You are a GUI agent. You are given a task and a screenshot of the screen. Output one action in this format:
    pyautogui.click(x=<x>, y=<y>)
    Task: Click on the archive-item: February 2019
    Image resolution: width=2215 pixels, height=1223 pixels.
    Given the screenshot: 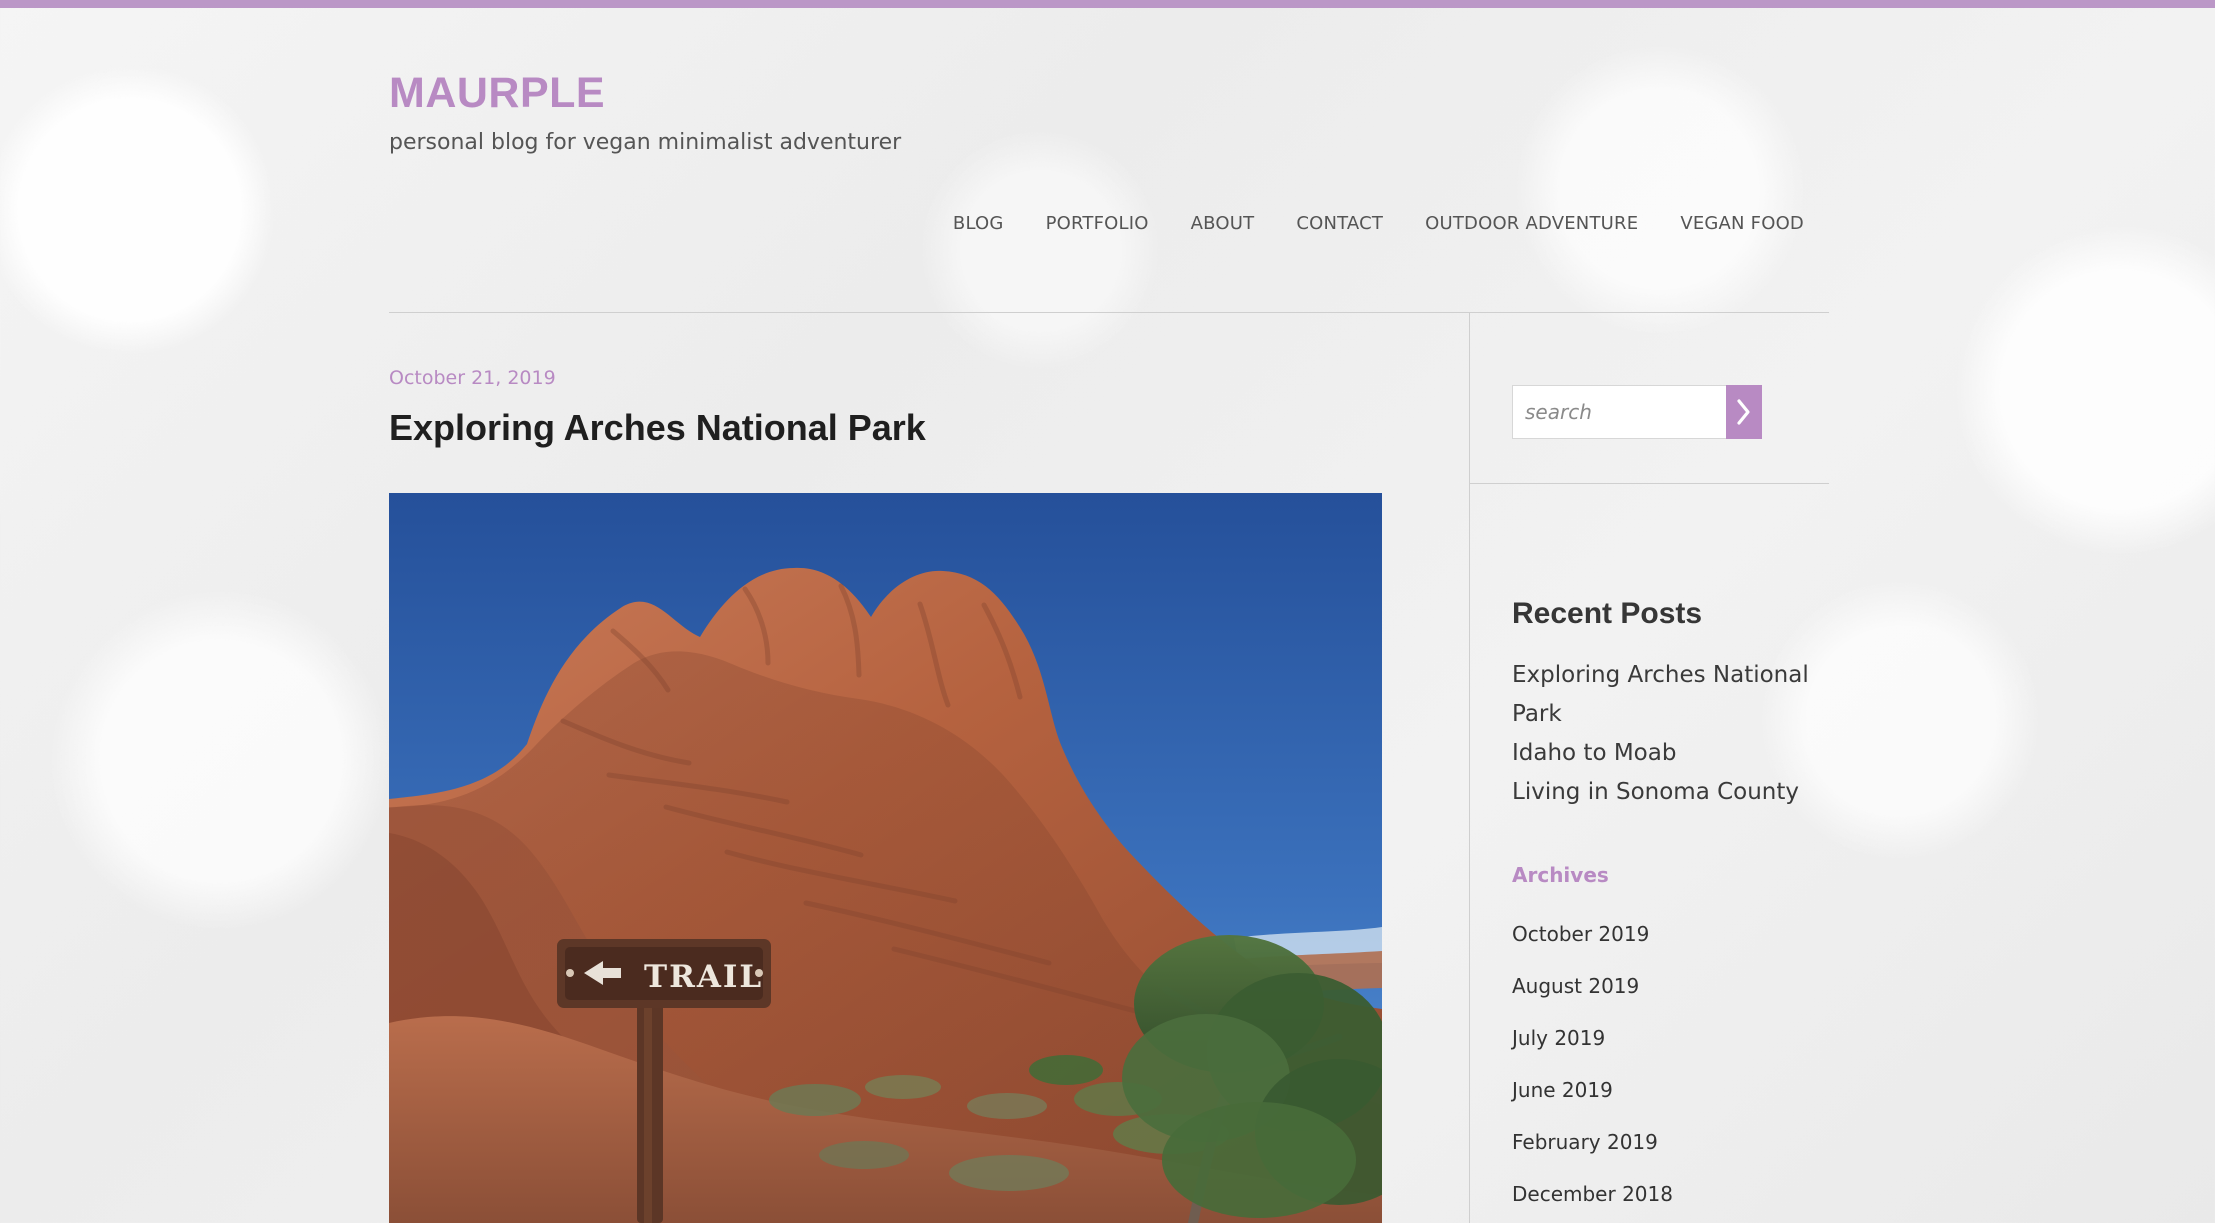 What is the action you would take?
    pyautogui.click(x=1662, y=1154)
    